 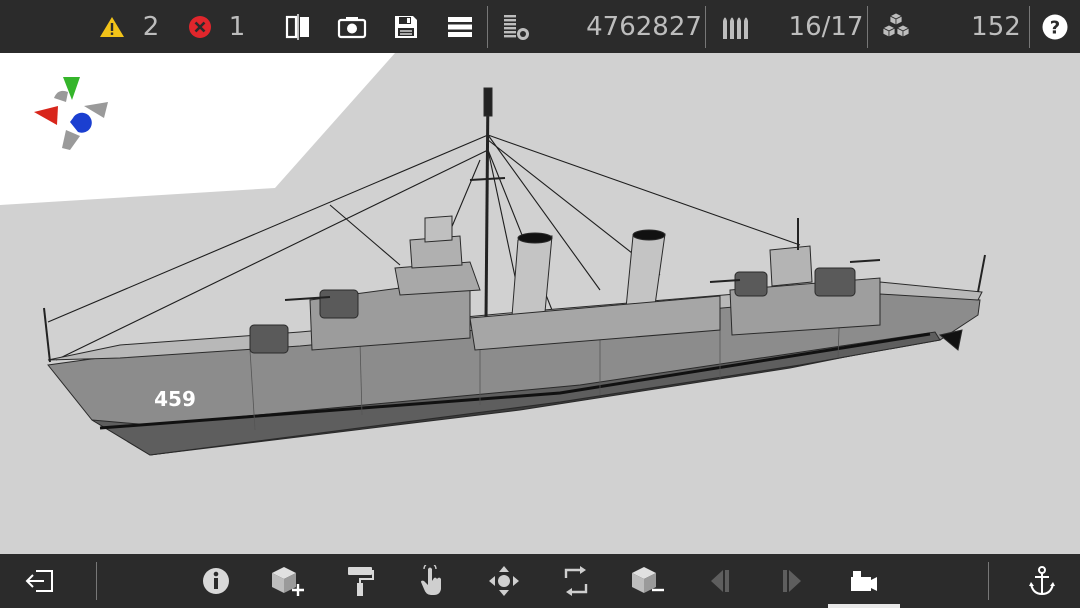 What do you see at coordinates (1042, 581) in the screenshot?
I see `anchor-icon` at bounding box center [1042, 581].